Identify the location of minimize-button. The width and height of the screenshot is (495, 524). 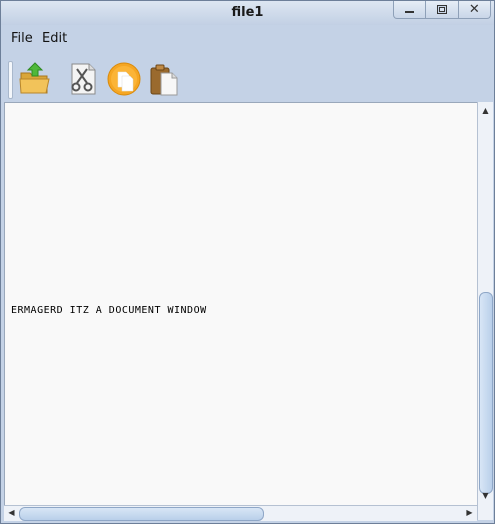
(409, 9).